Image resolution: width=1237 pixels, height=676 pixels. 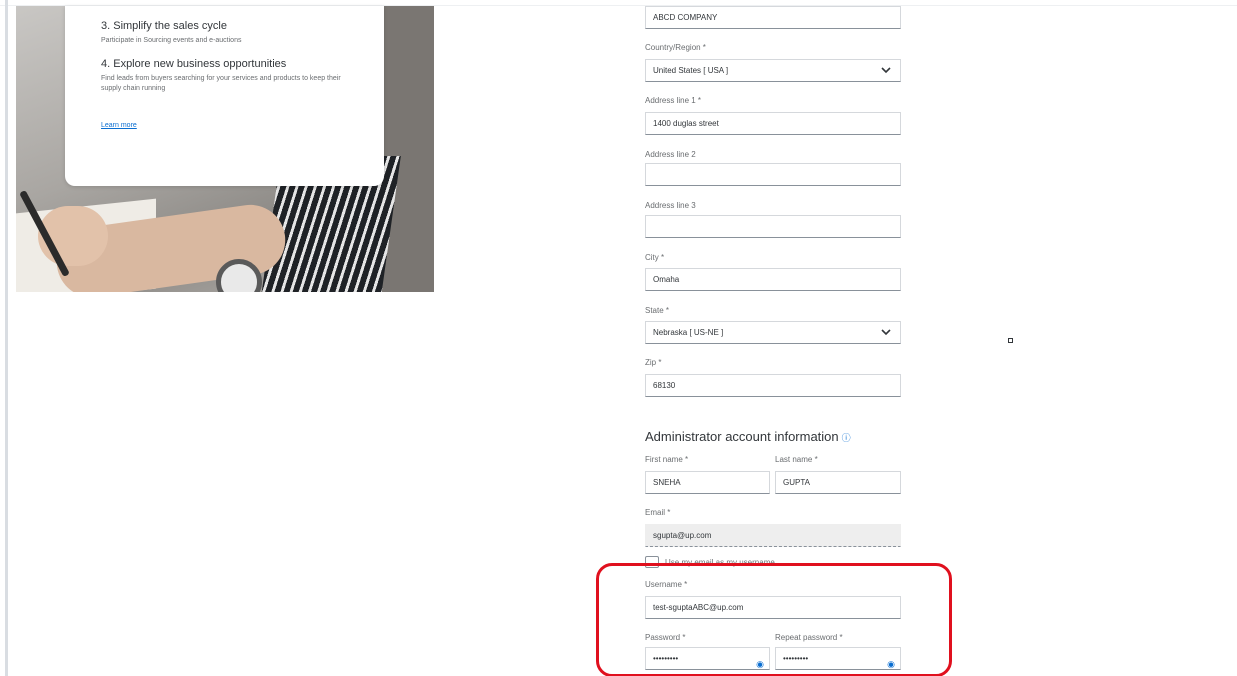 I want to click on benefit-3-title: 3. Simplify the sales cycle, so click(x=164, y=26).